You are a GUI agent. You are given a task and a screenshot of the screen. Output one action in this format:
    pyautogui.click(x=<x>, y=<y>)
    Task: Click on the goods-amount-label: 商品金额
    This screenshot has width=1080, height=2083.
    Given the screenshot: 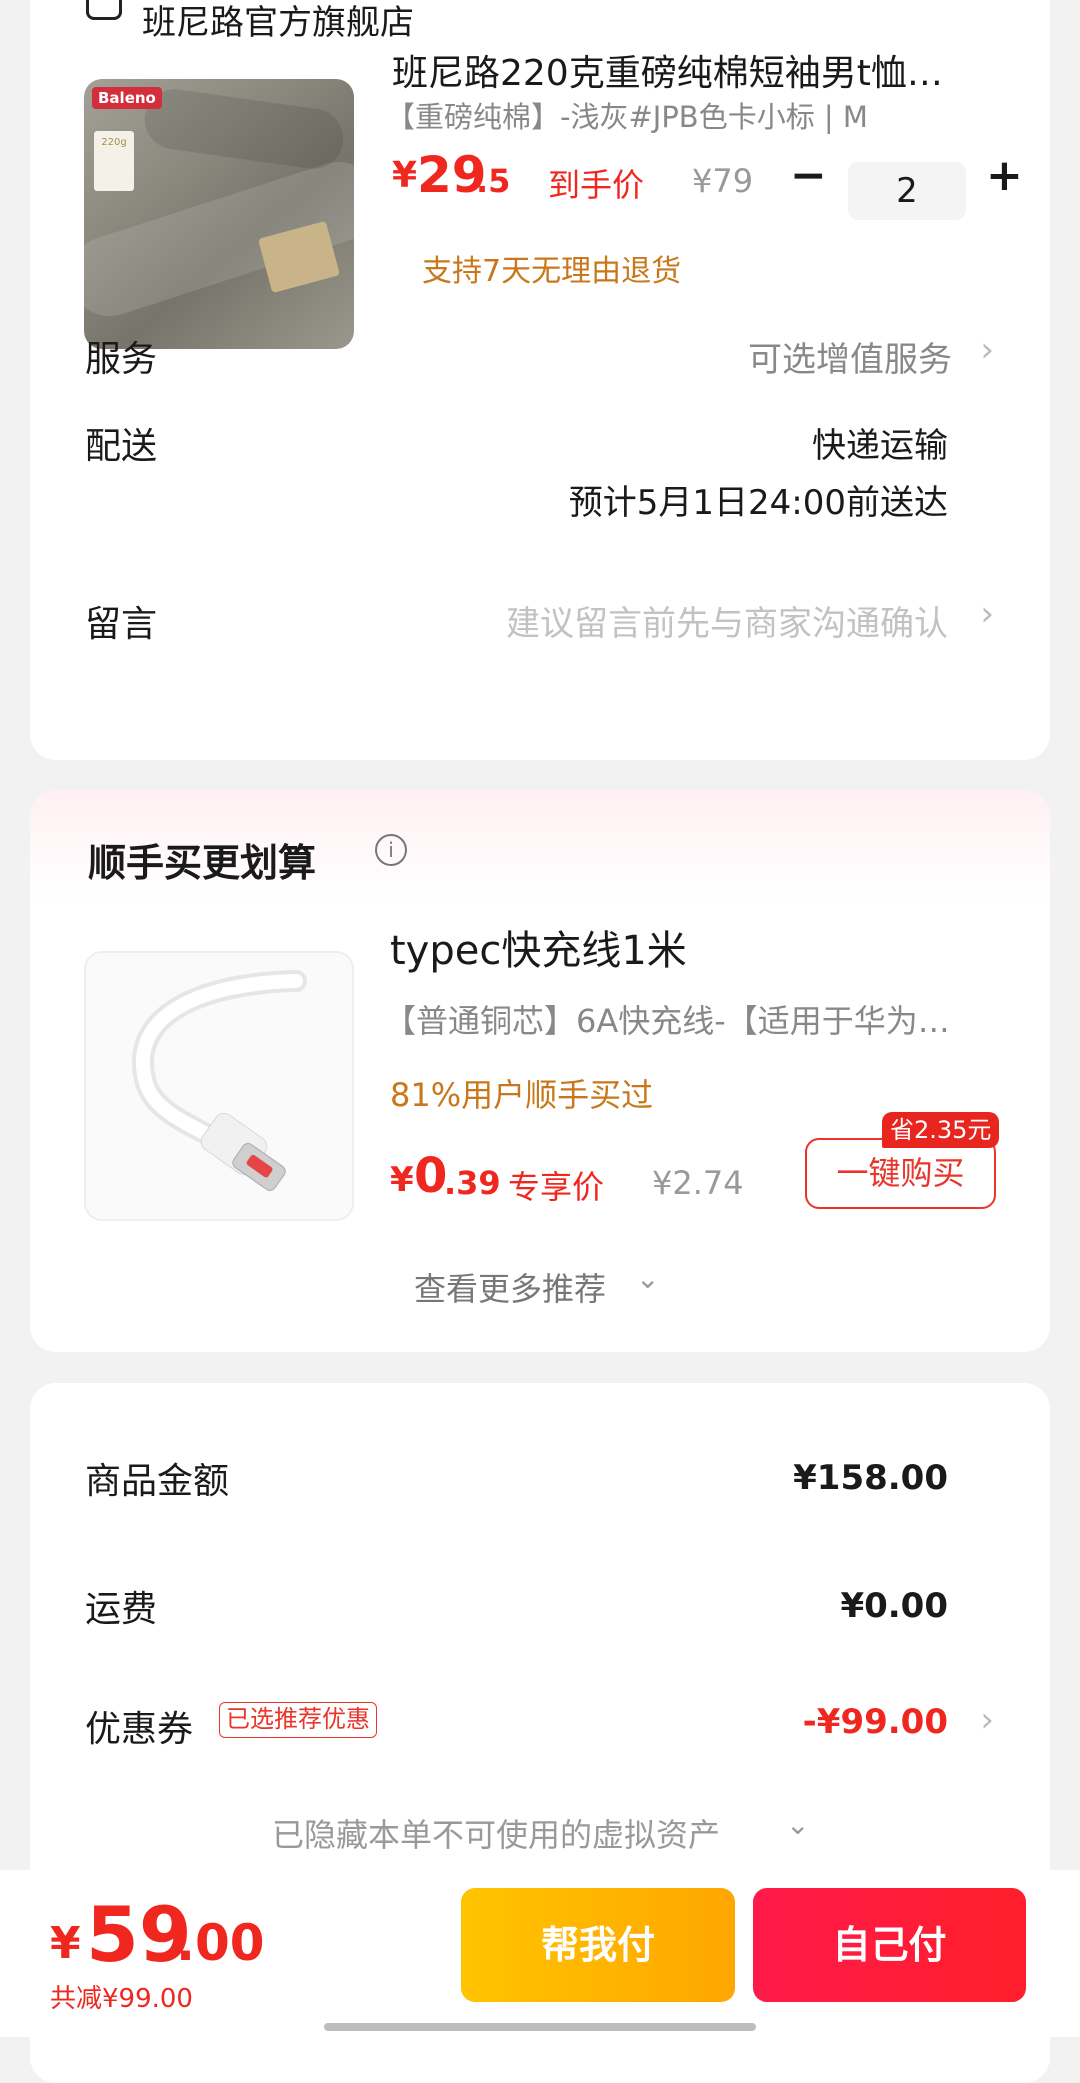 What is the action you would take?
    pyautogui.click(x=157, y=1481)
    